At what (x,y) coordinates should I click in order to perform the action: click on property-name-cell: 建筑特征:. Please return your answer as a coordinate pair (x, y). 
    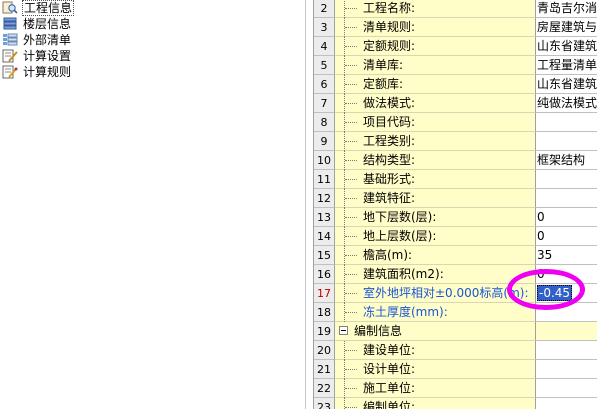
    Looking at the image, I should click on (435, 198).